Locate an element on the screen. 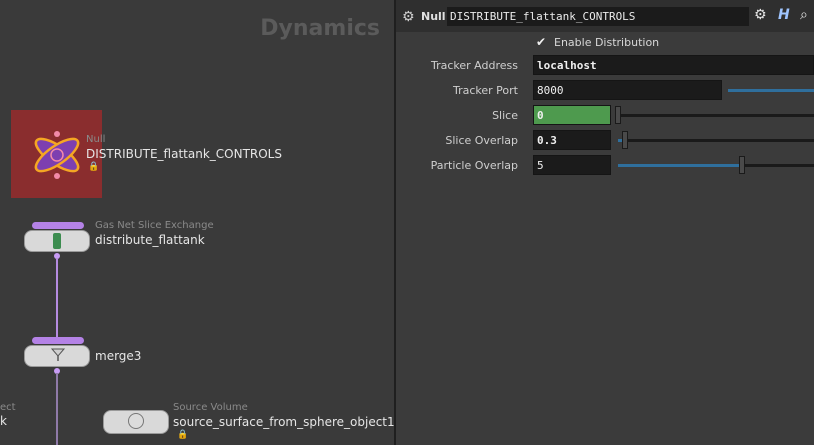 The height and width of the screenshot is (445, 814). source-lock-icon: 🔒 is located at coordinates (183, 435).